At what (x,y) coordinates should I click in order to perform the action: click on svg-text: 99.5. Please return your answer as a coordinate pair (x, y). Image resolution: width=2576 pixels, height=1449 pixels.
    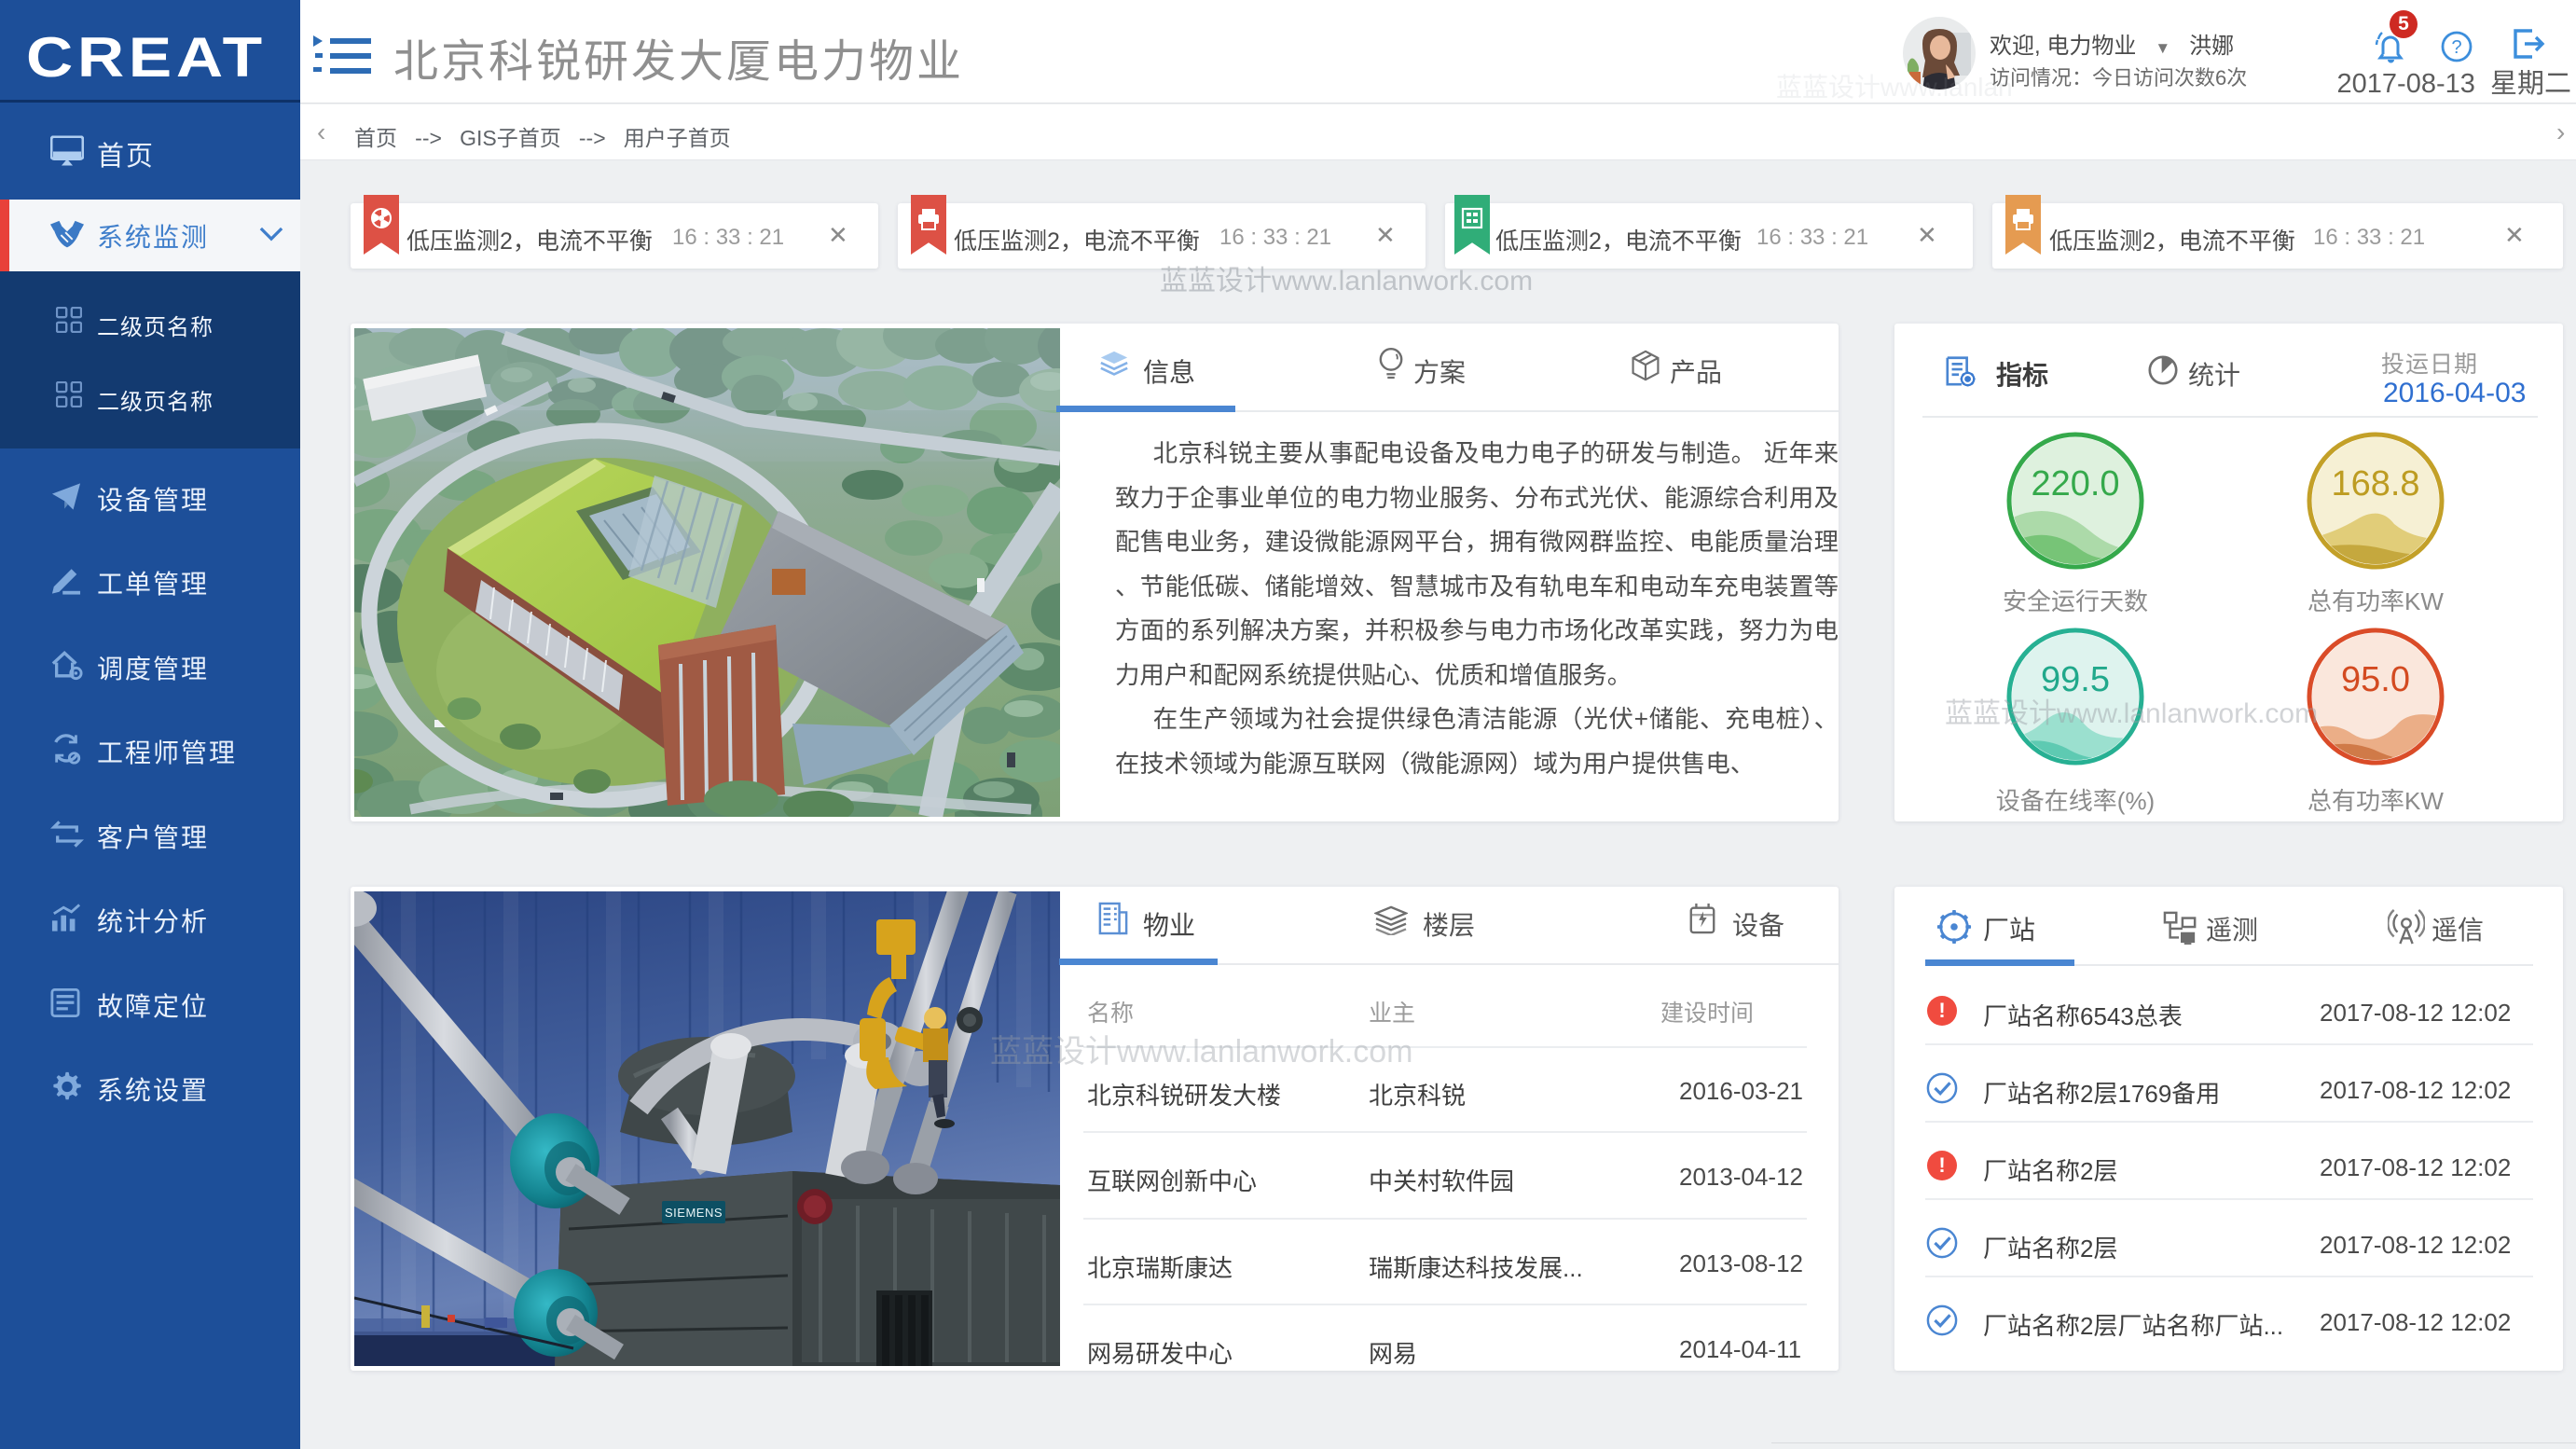
    Looking at the image, I should click on (2075, 679).